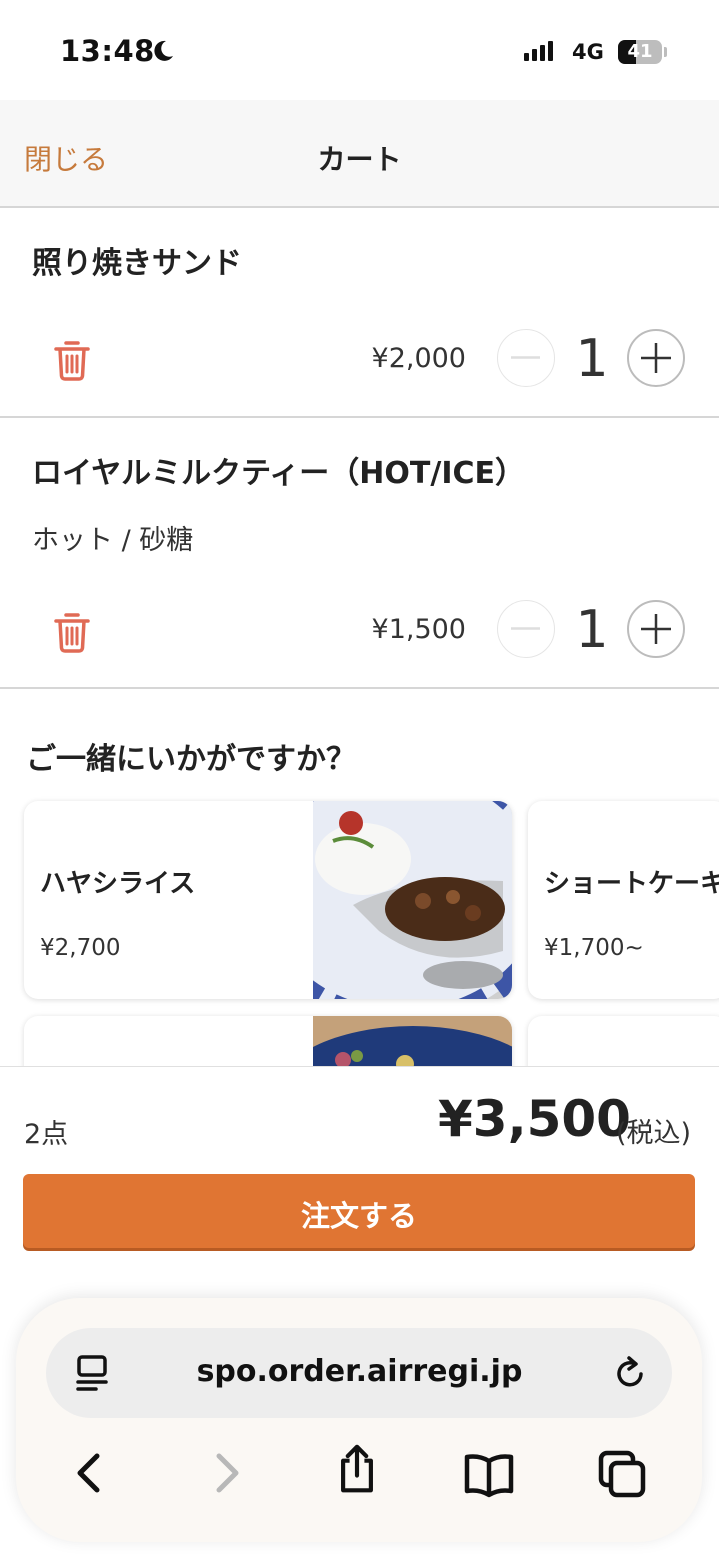  What do you see at coordinates (113, 540) in the screenshot?
I see `cart-item-options: ホット / 砂糖` at bounding box center [113, 540].